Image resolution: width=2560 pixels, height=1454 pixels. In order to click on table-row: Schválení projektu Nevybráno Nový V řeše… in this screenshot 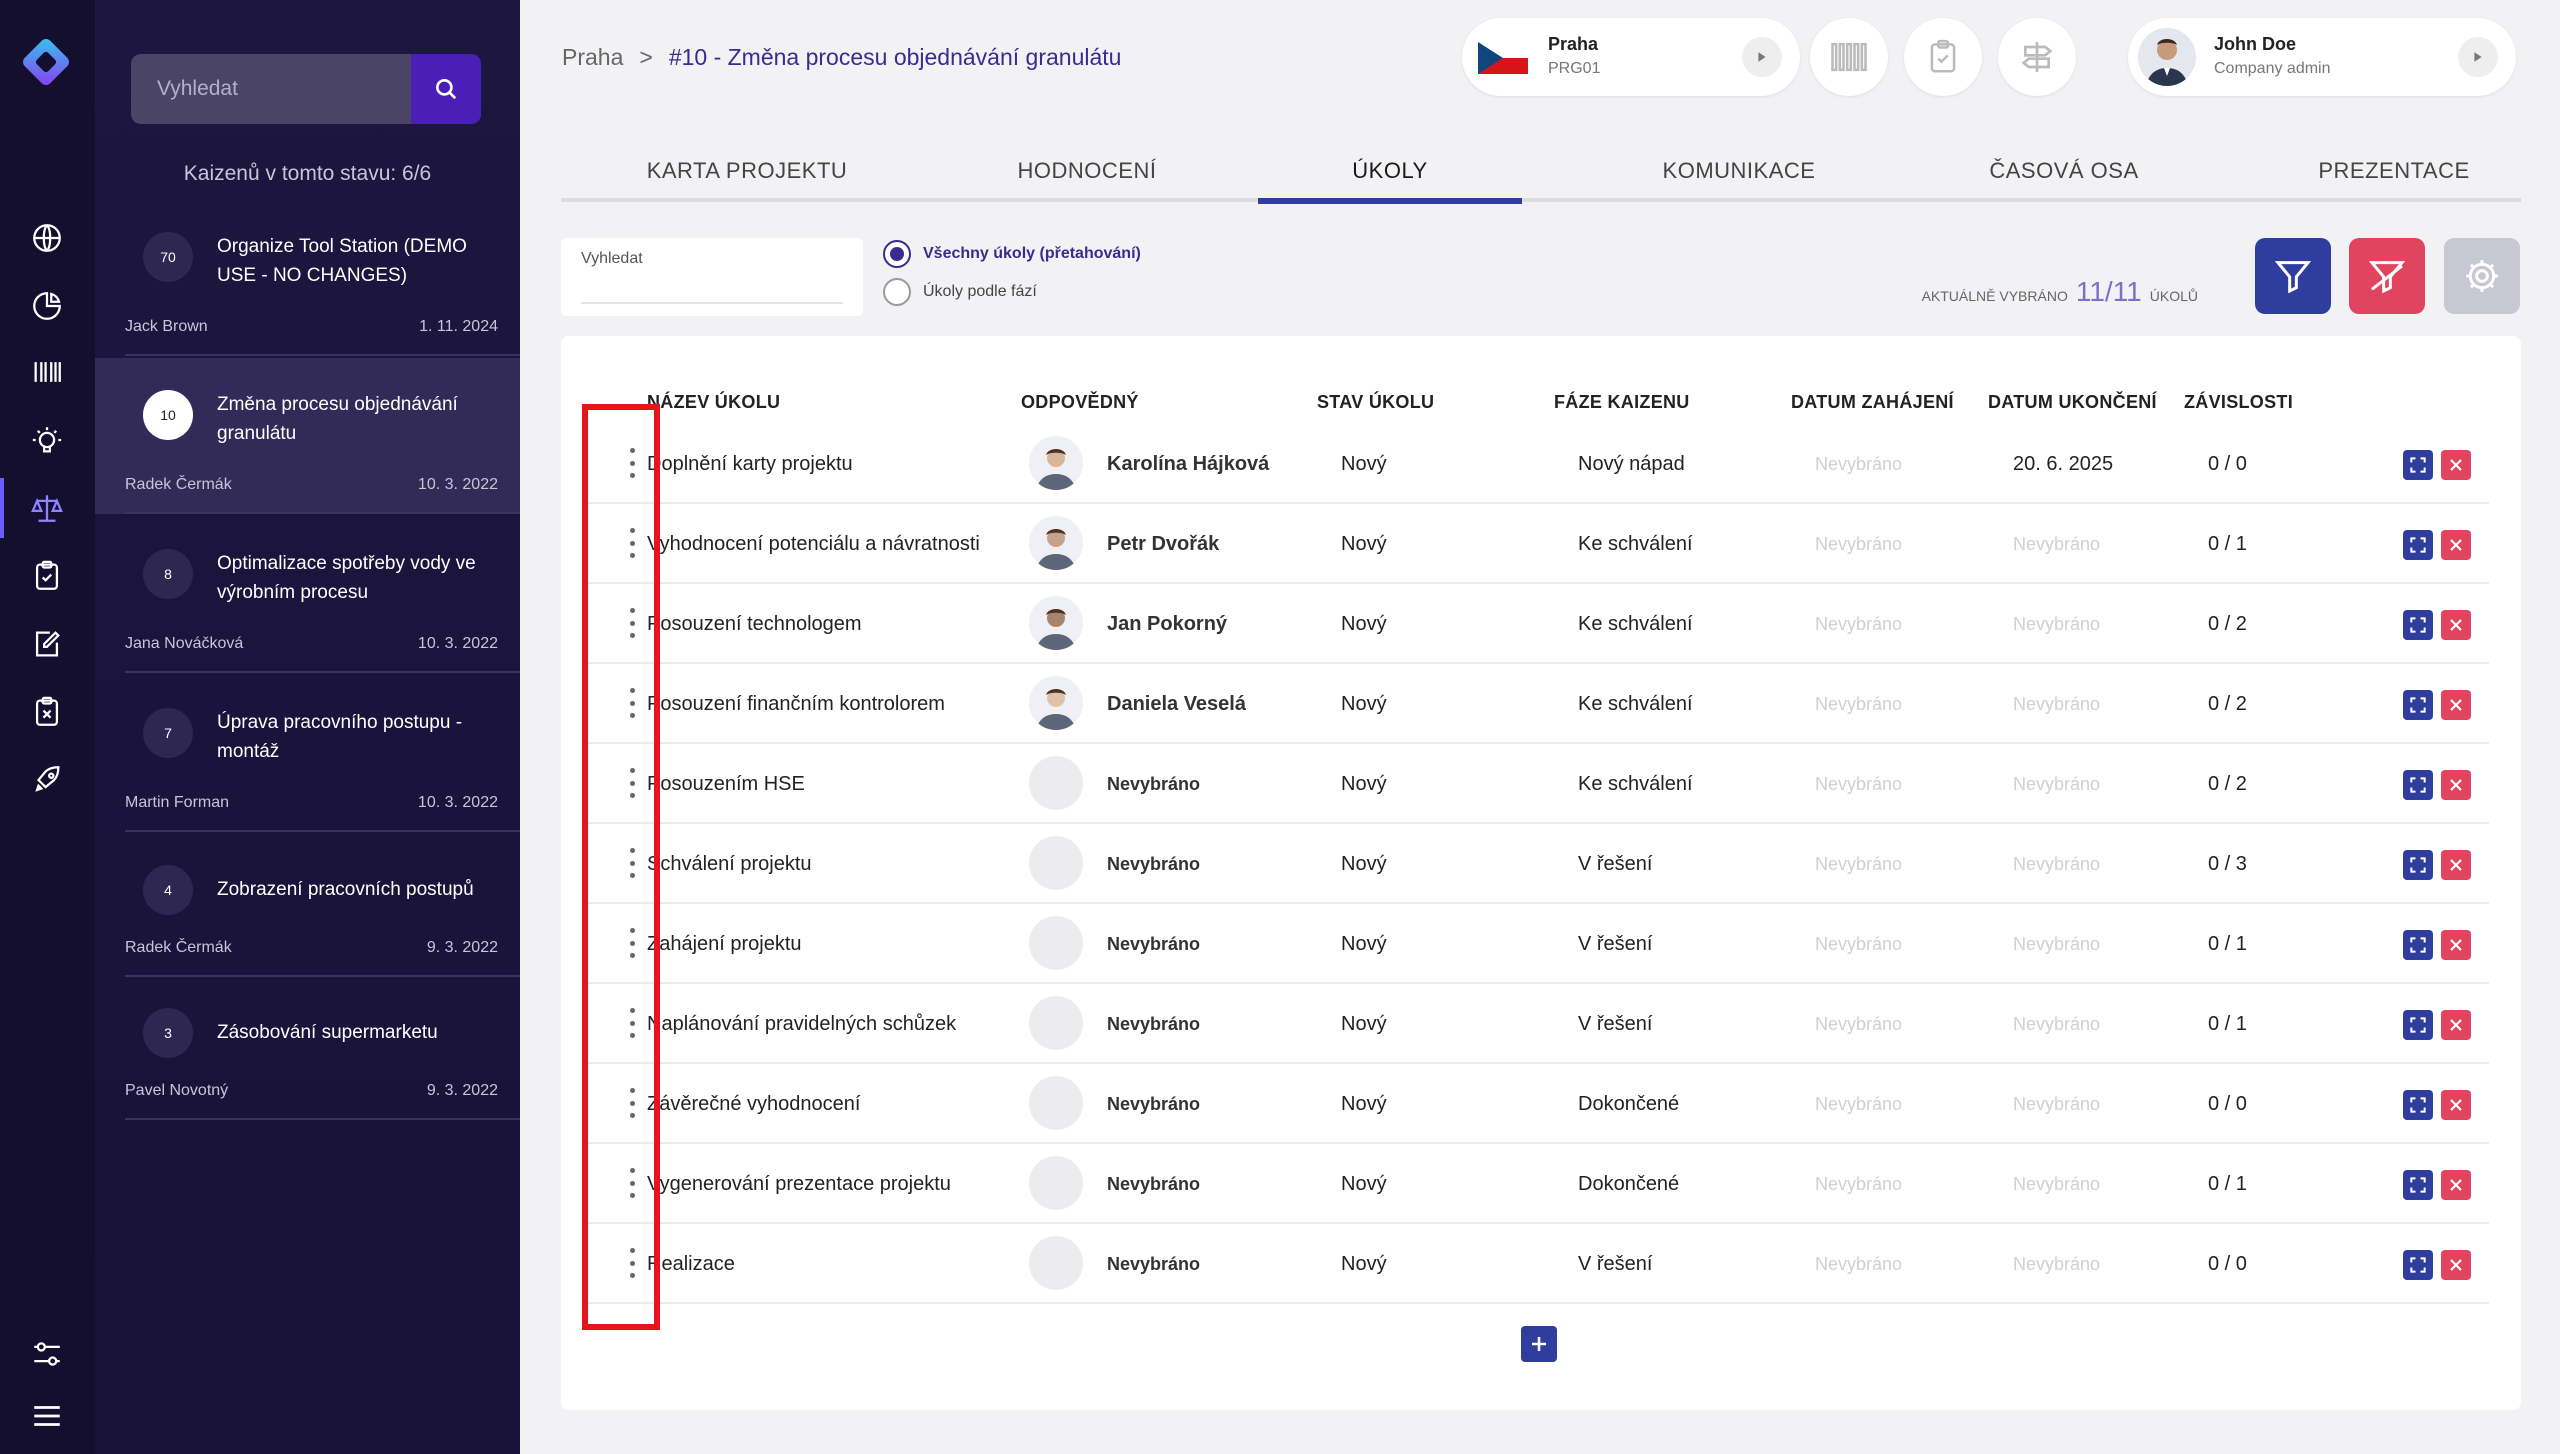, I will do `click(1536, 864)`.